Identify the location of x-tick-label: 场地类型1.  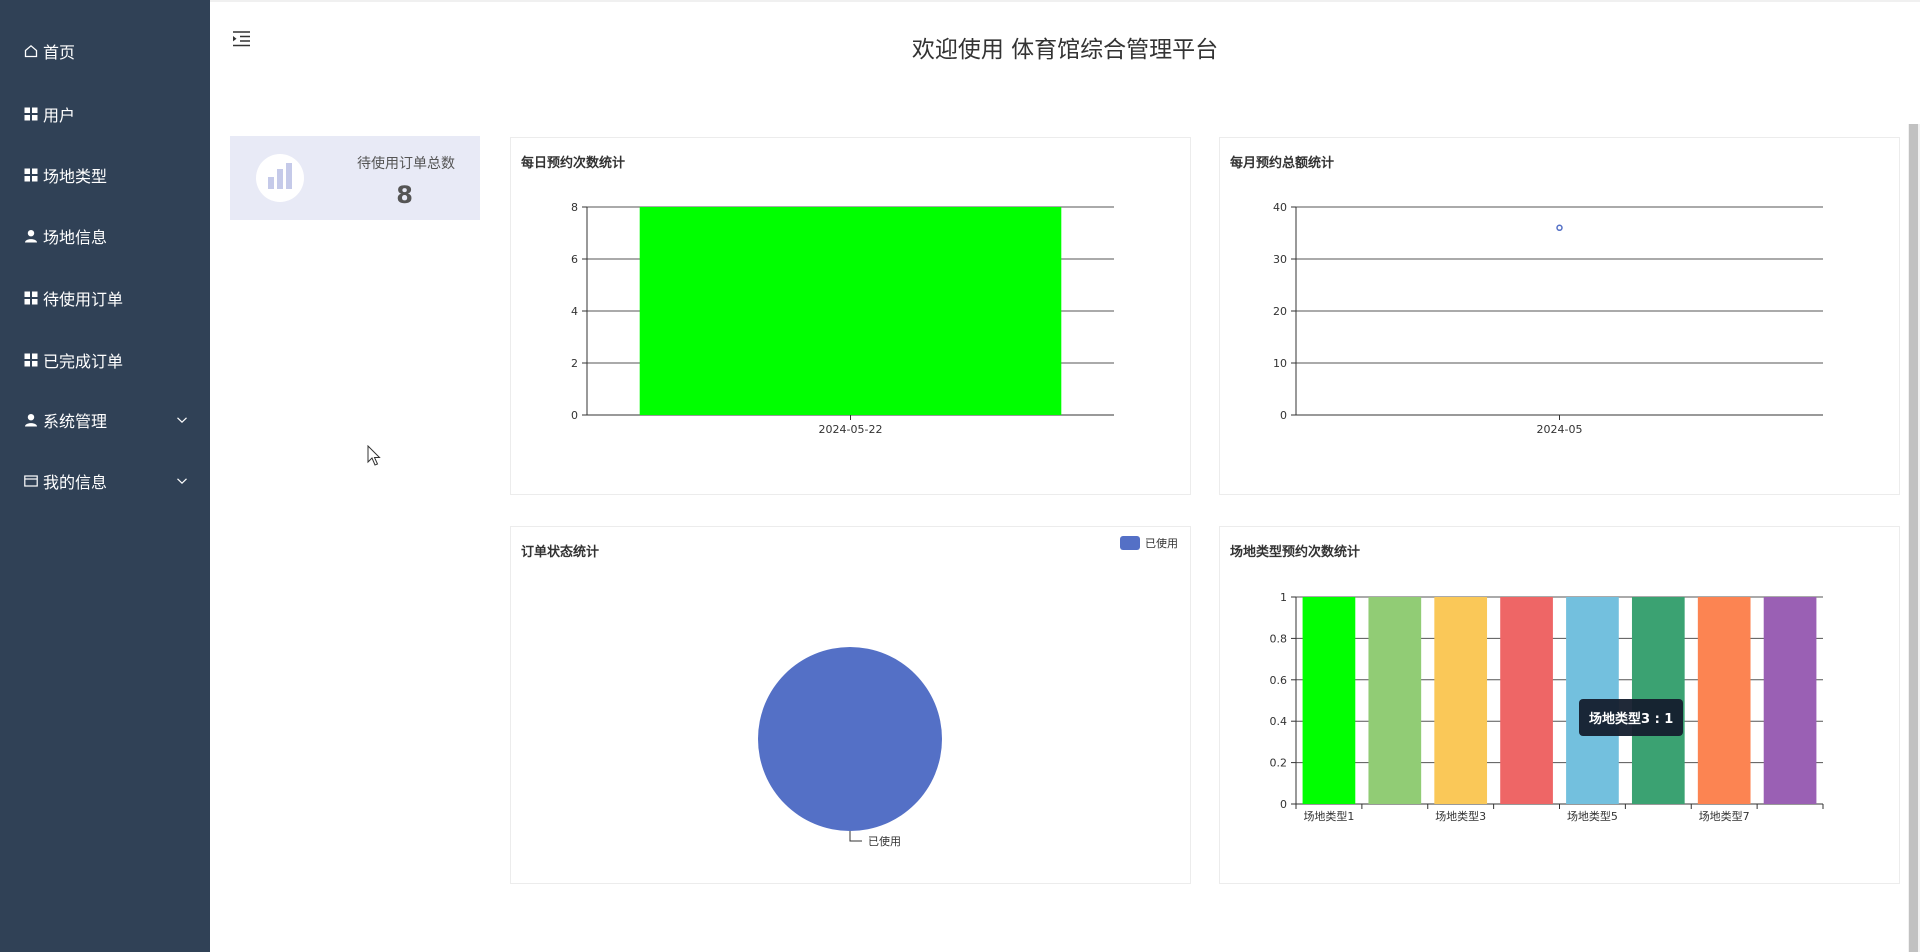
(1328, 816).